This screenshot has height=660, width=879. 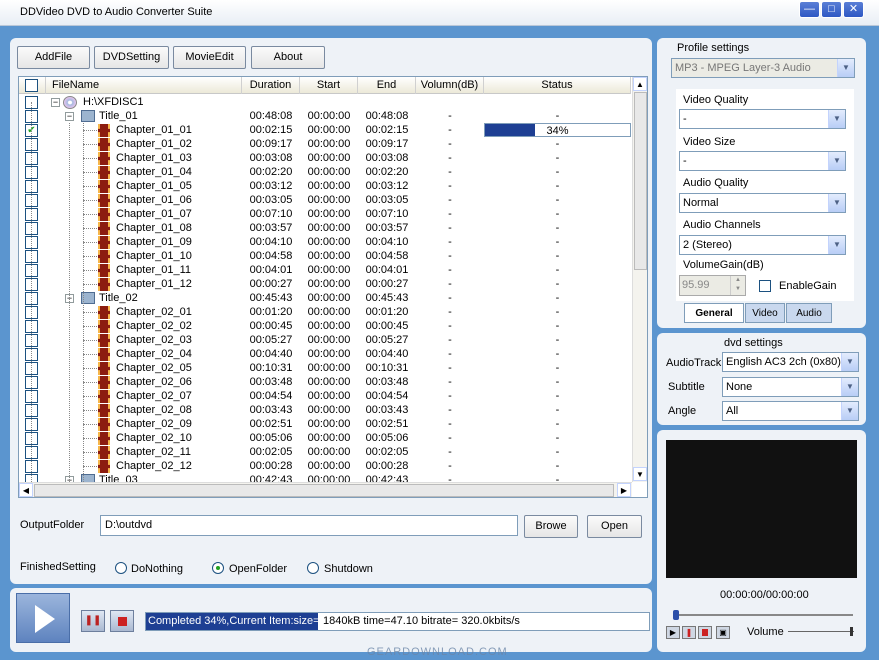 I want to click on window-title: DDVideo DVD to Audio Converter Suite, so click(x=116, y=12).